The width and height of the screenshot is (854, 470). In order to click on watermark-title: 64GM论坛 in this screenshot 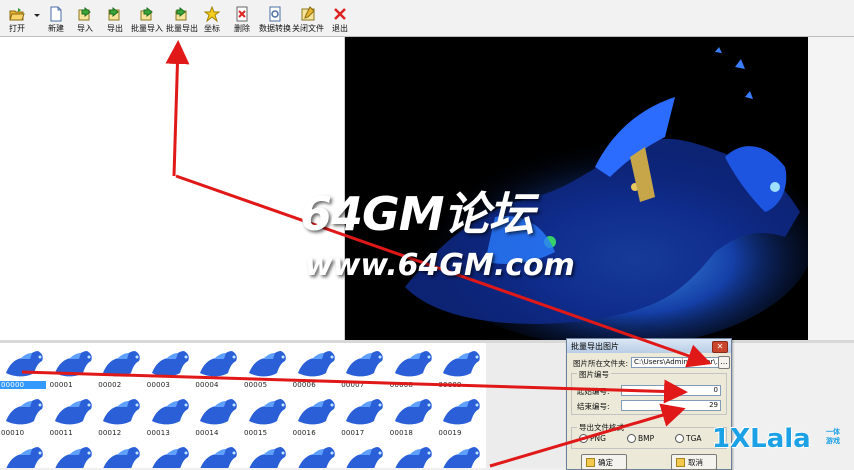, I will do `click(417, 214)`.